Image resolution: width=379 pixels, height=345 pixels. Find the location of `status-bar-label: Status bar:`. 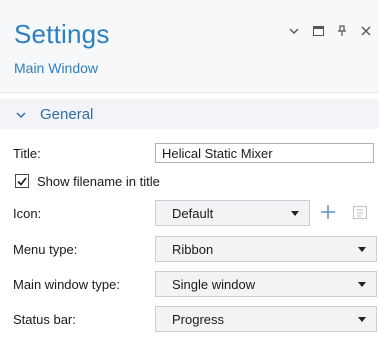

status-bar-label: Status bar: is located at coordinates (44, 319).